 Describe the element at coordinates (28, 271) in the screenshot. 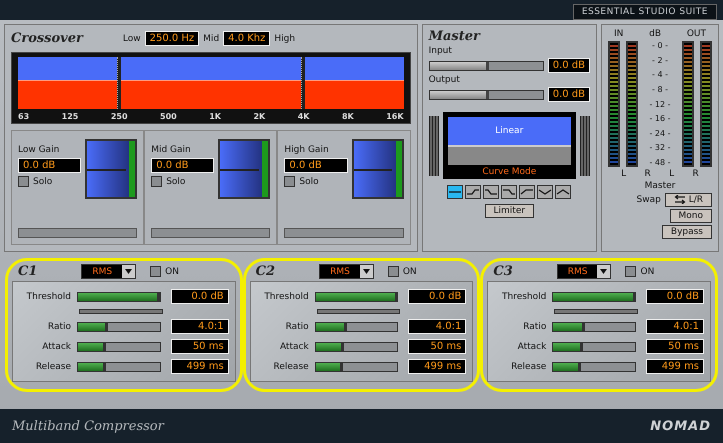

I see `compressor-title: C1` at that location.